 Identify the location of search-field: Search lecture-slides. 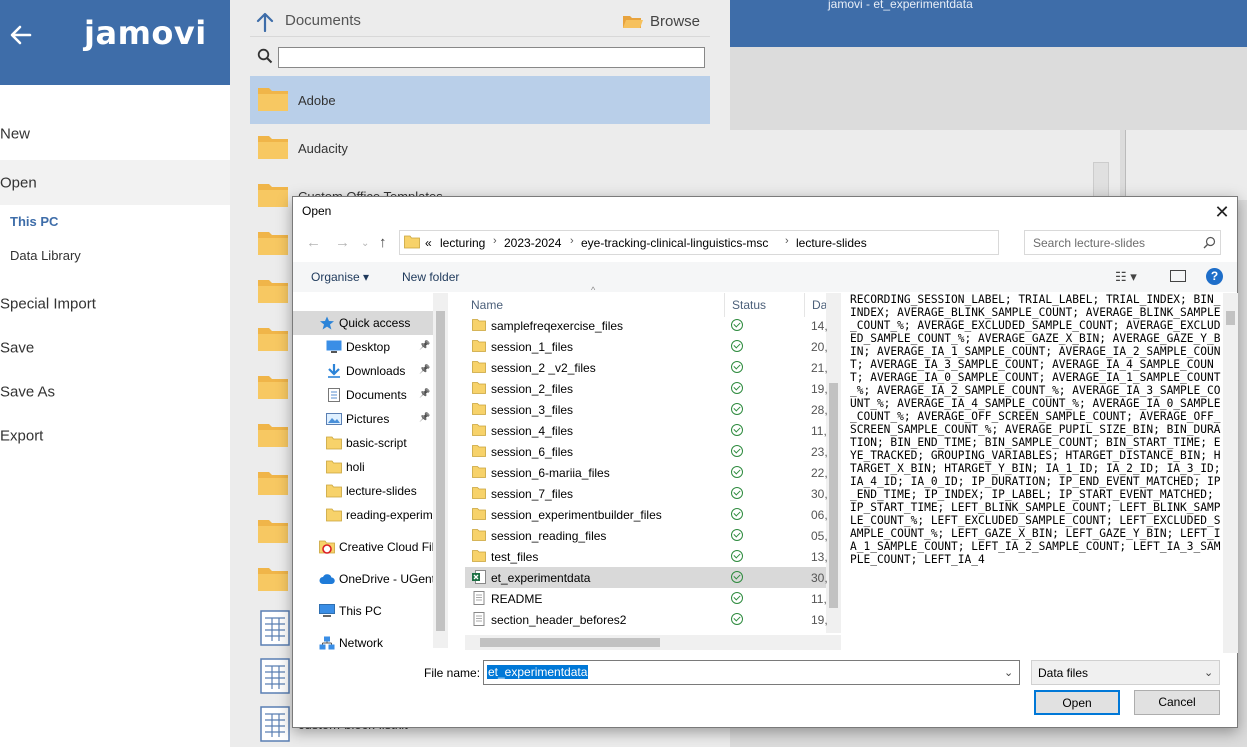
(1122, 242).